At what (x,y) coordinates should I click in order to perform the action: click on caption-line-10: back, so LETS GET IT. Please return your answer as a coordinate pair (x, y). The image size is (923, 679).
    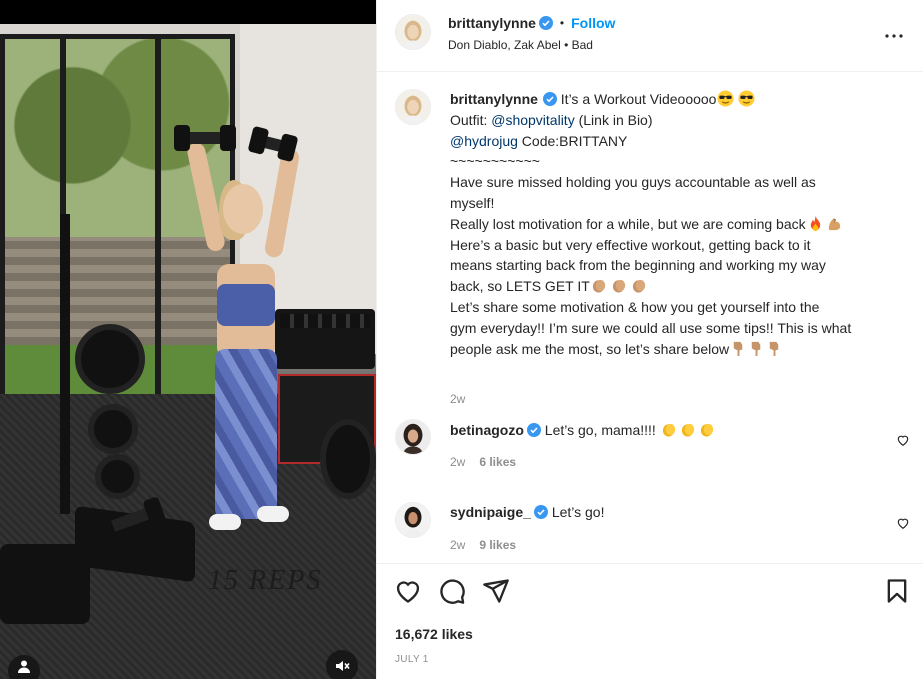
    Looking at the image, I should click on (520, 286).